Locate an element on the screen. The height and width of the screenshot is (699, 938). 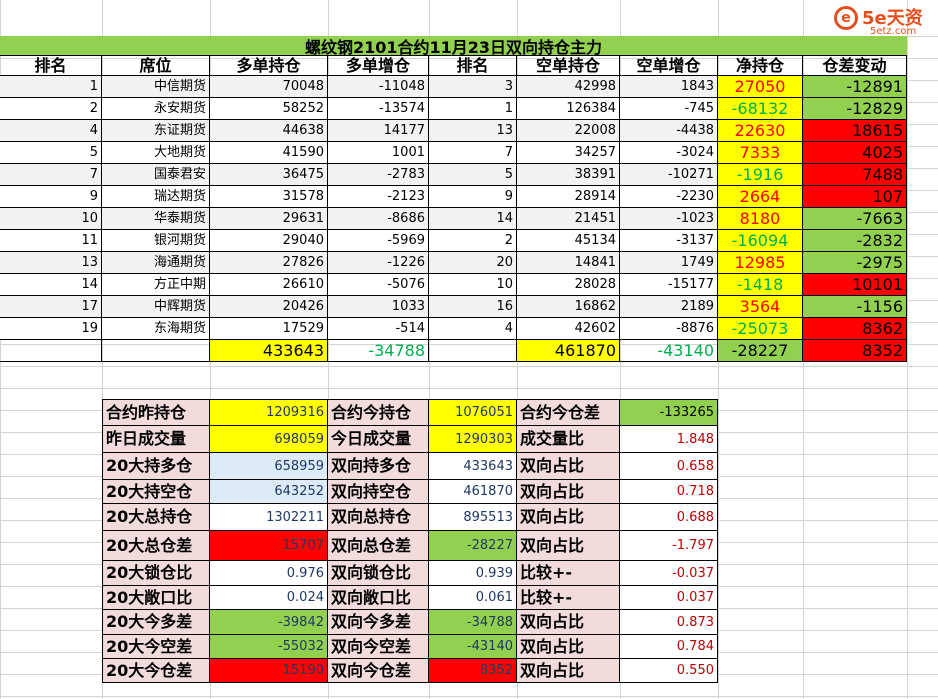
table-cell-srank: 20 is located at coordinates (473, 263).